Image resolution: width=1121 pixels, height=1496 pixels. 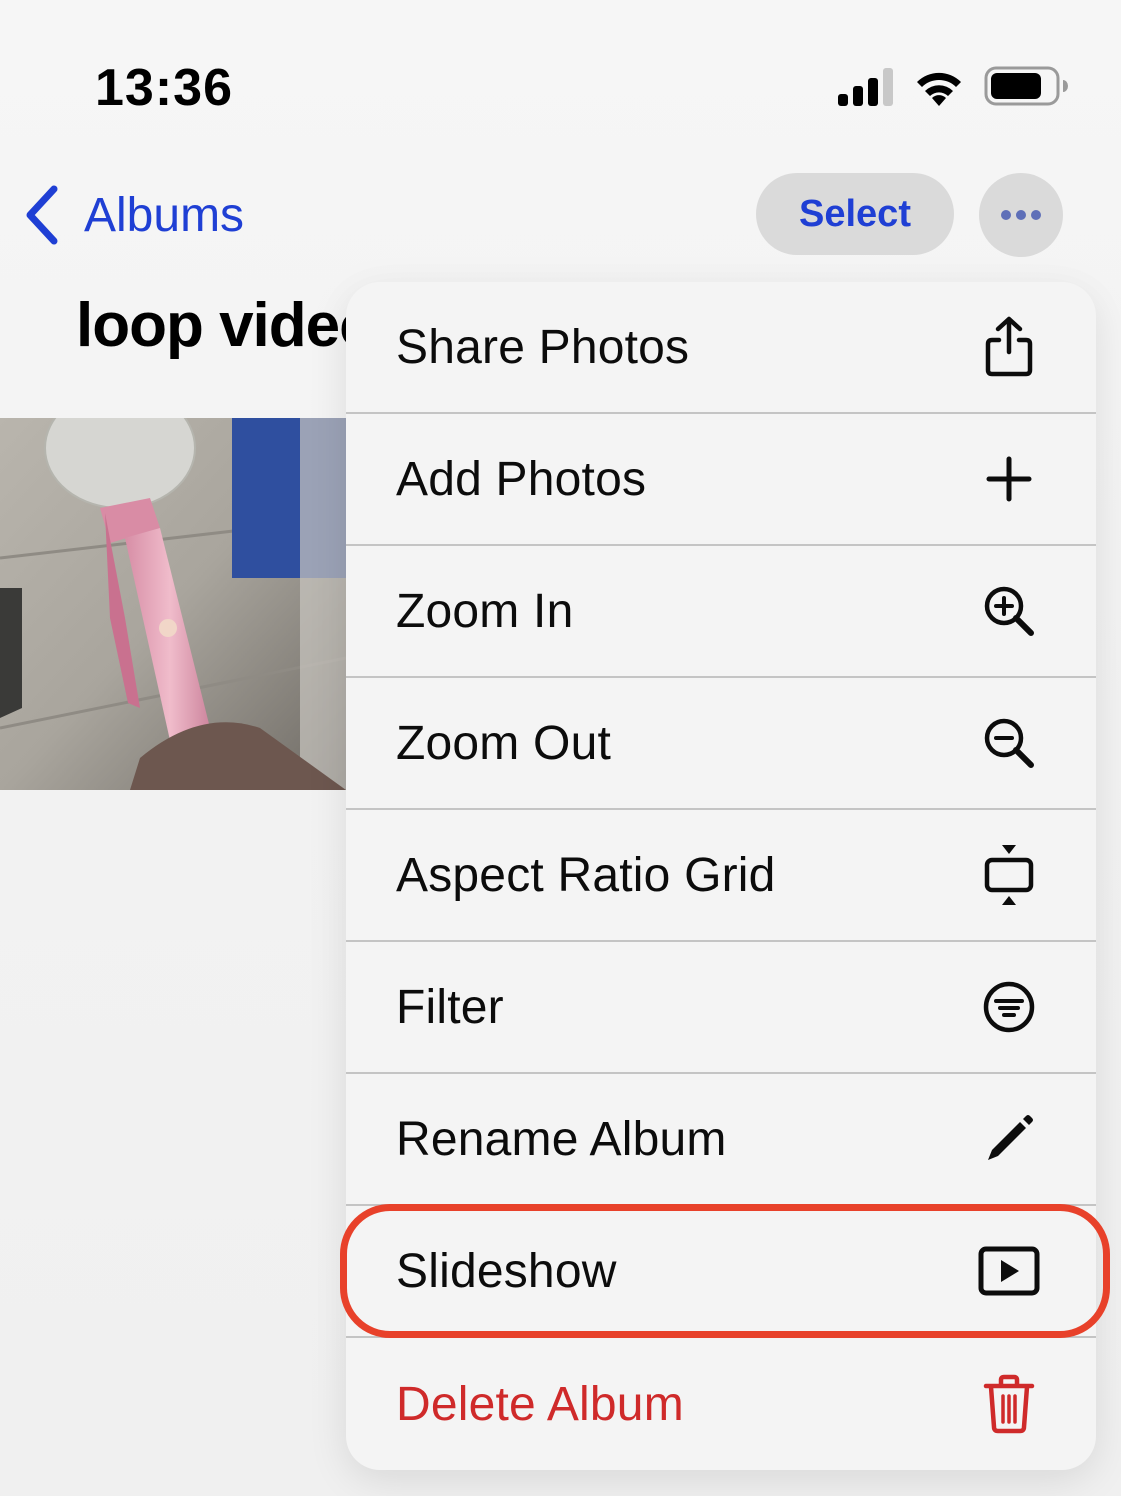 I want to click on more-options-button, so click(x=1021, y=215).